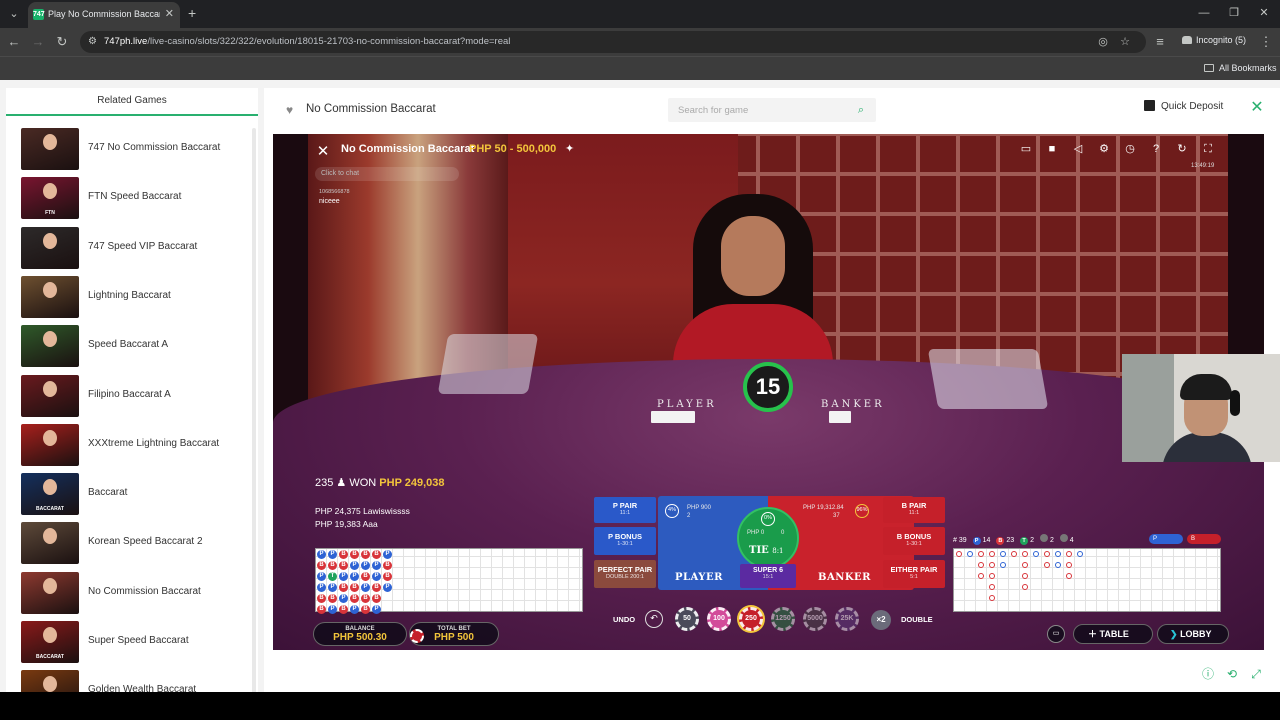  I want to click on related-game-item: Filipino Baccarat A, so click(132, 396).